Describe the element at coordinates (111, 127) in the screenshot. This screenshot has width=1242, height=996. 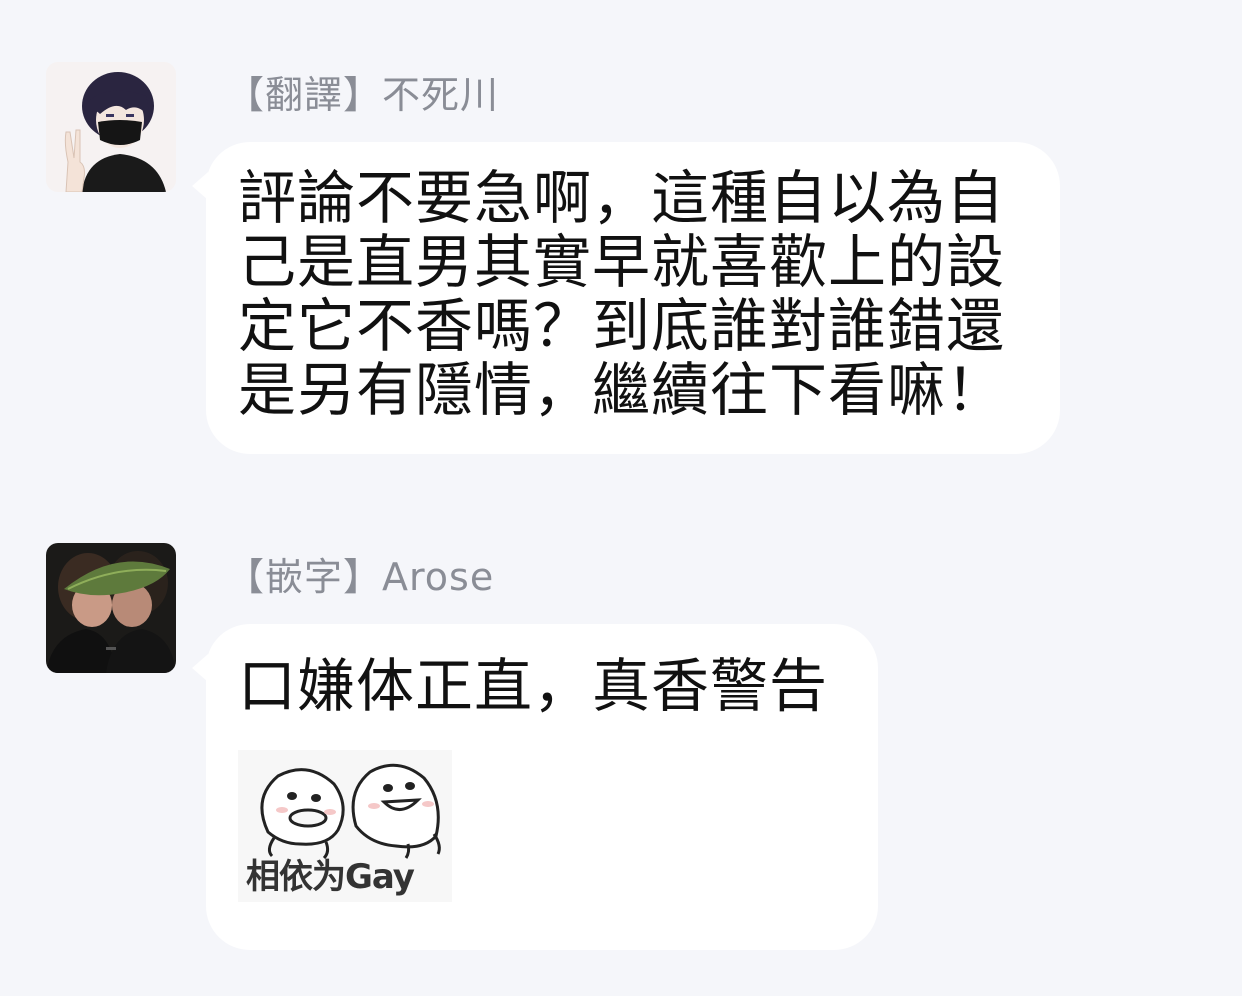
I see `avatar-masked-boy-icon` at that location.